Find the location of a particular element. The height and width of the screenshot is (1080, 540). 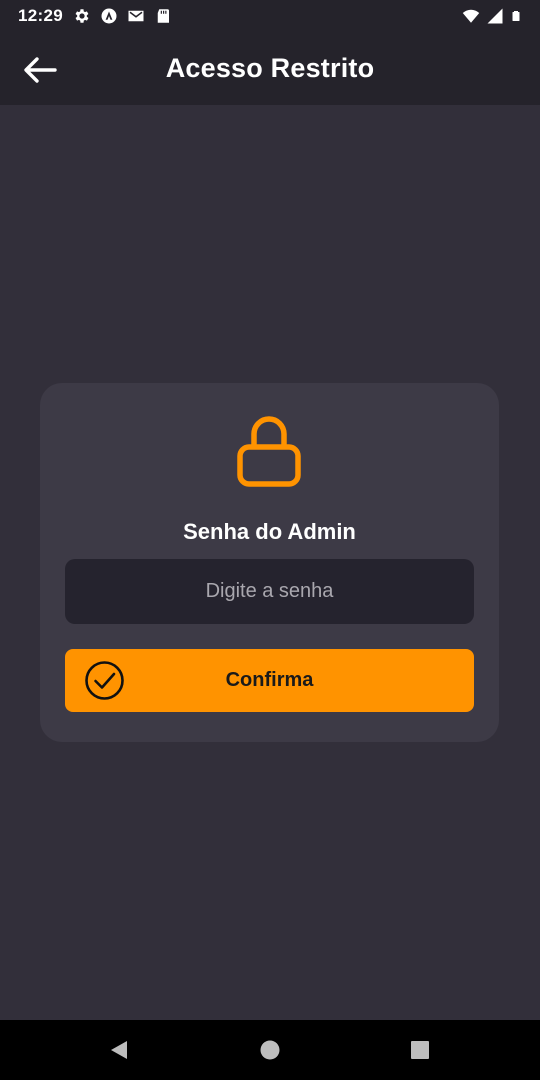

lock-icon is located at coordinates (269, 451).